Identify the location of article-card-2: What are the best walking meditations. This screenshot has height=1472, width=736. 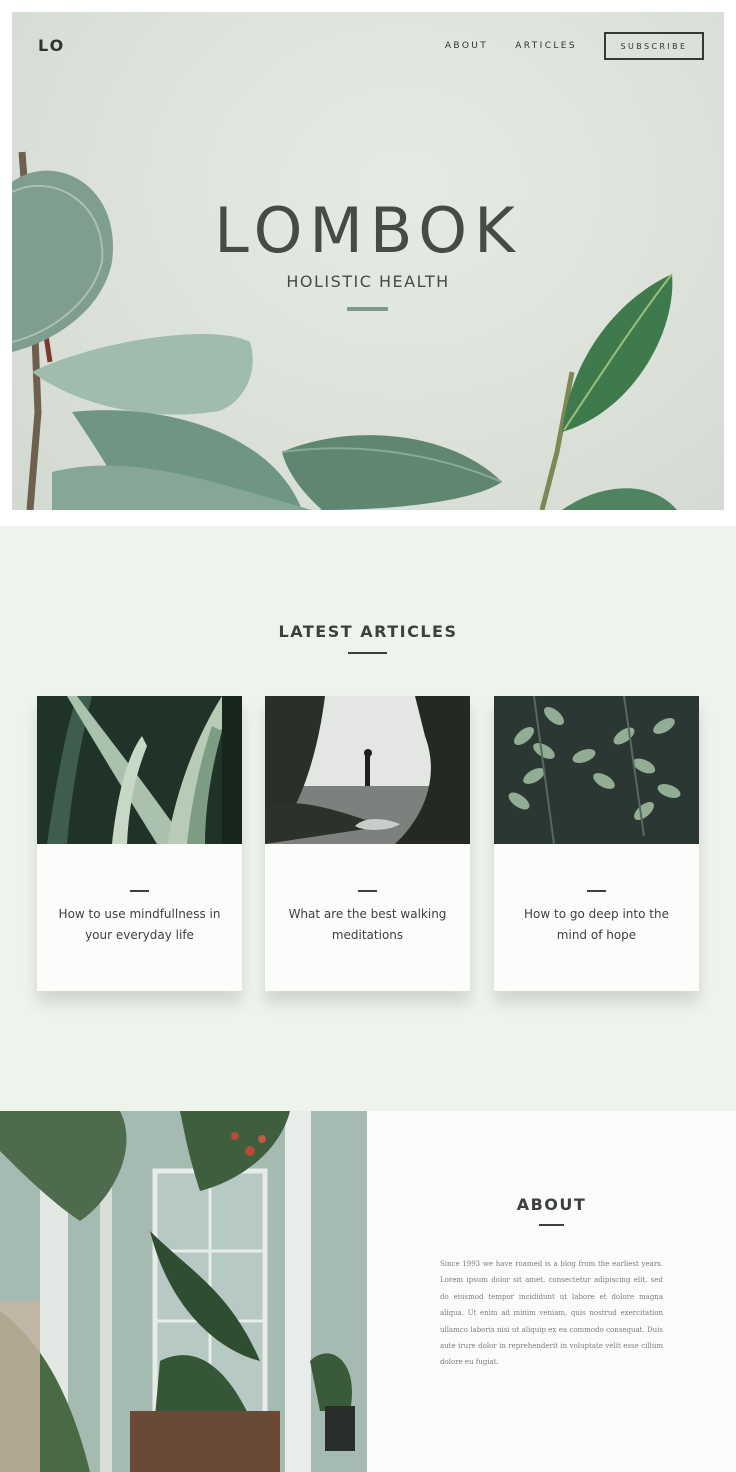
(367, 843).